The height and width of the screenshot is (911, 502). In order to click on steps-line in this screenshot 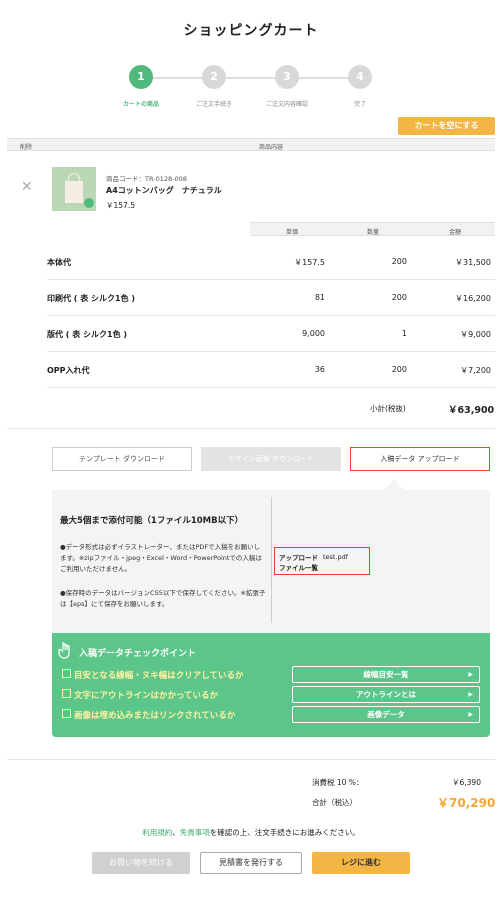, I will do `click(252, 78)`.